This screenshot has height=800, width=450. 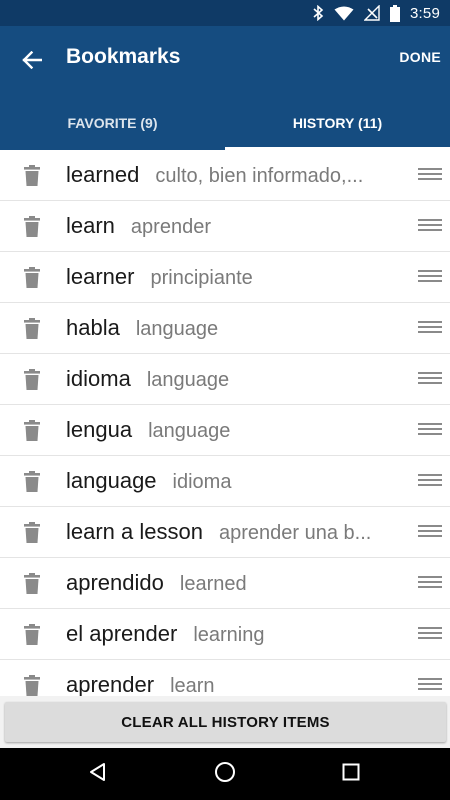 I want to click on list-item: lengua language, so click(x=225, y=430).